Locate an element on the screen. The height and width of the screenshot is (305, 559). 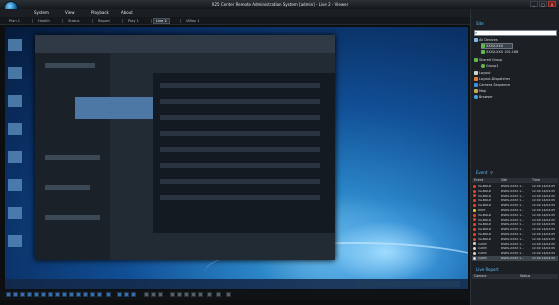
tree-item-label: XXXX-XXX is located at coordinates (495, 46).